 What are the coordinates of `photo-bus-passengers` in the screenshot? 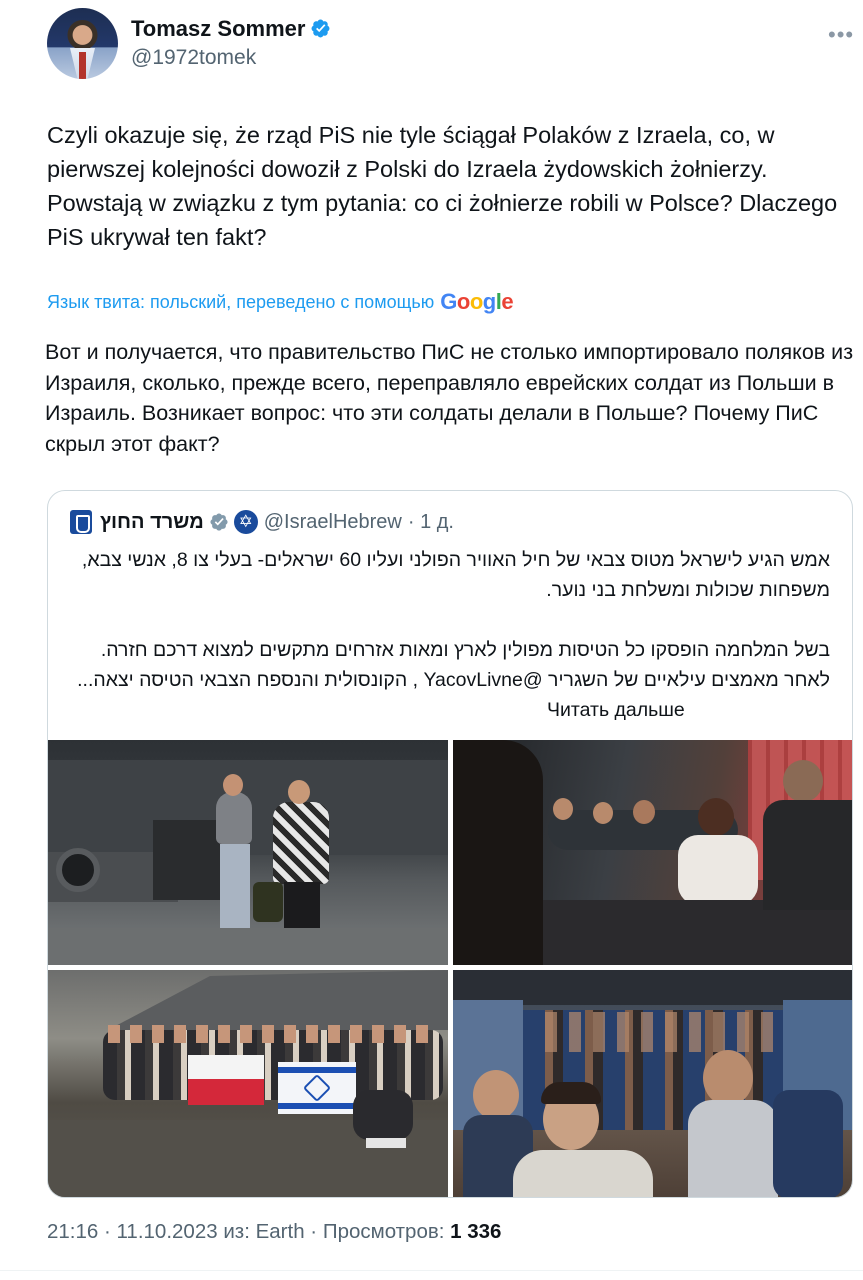 It's located at (652, 1083).